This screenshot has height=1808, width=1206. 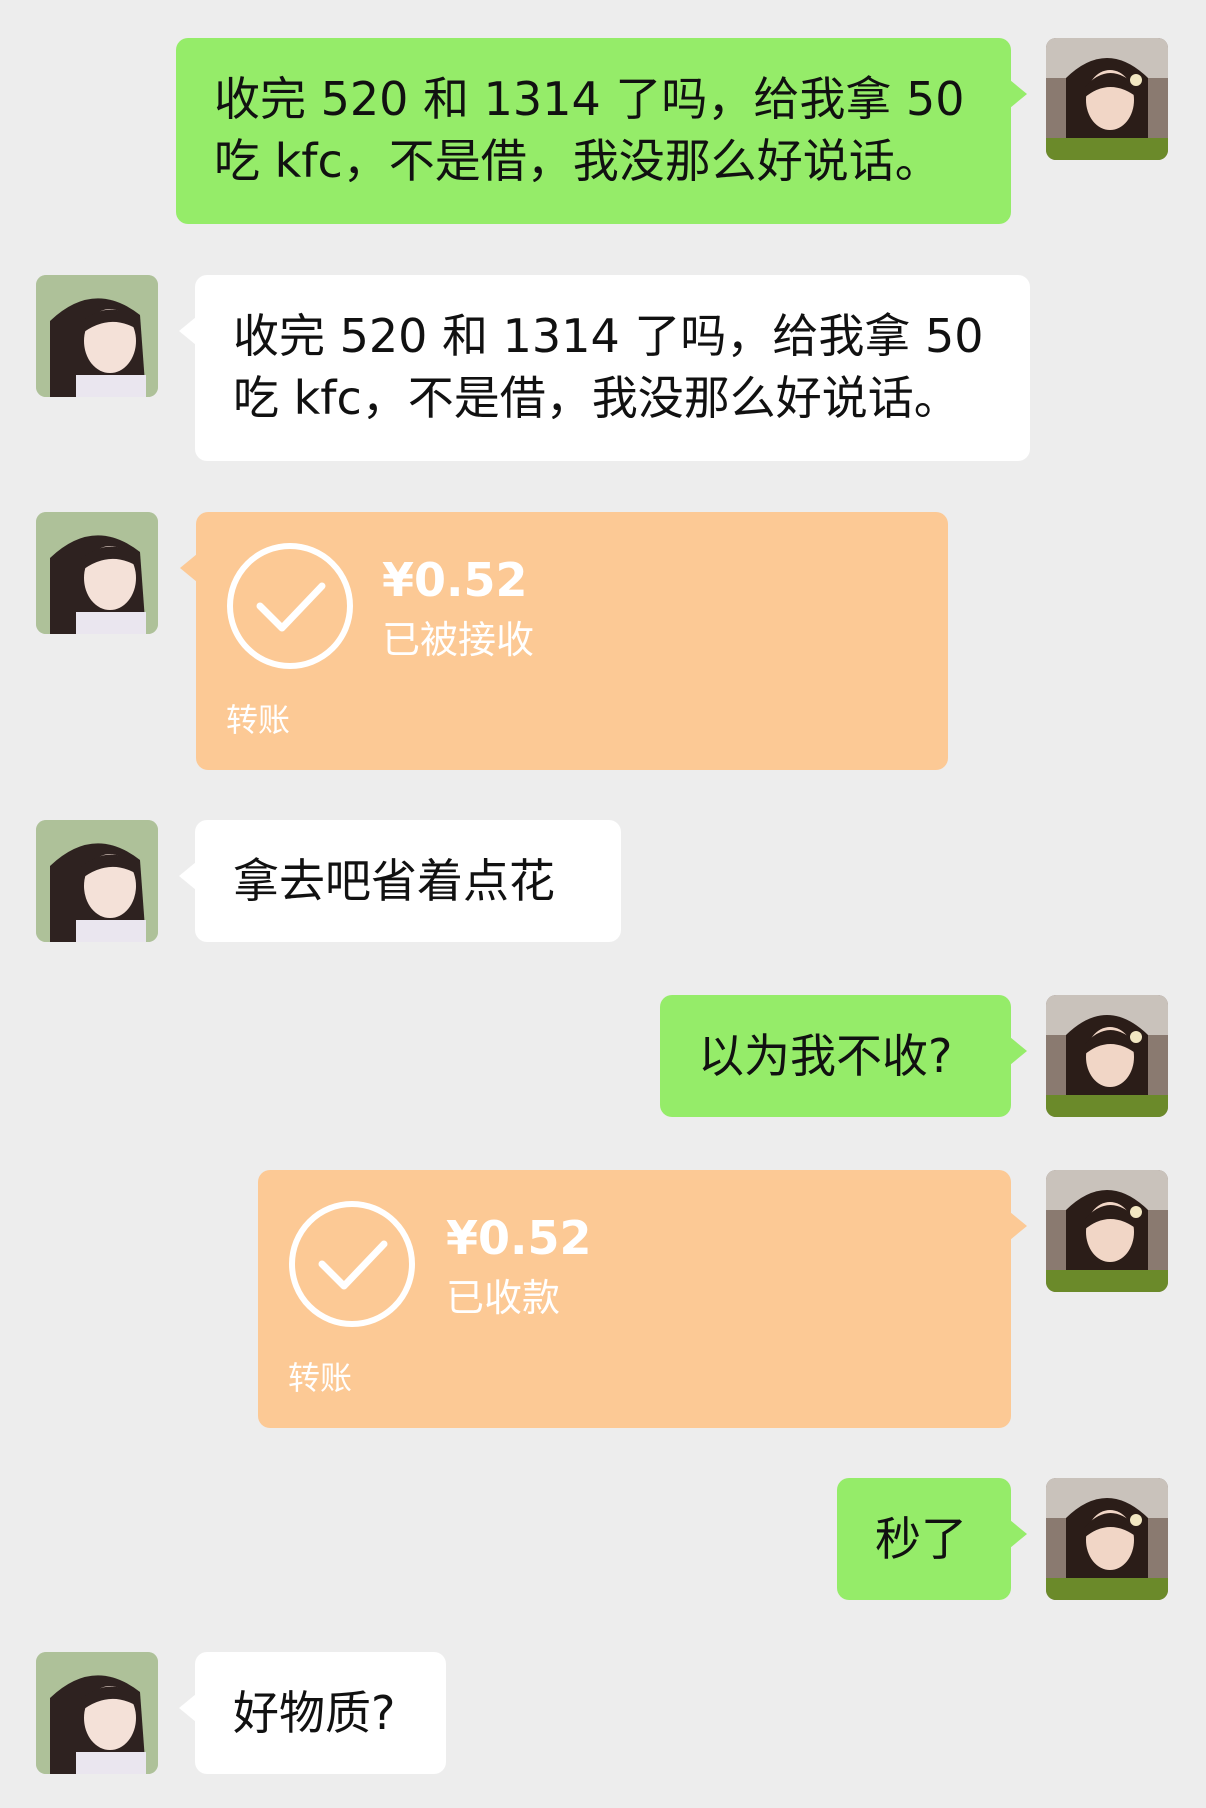 I want to click on message-bubble-received: 拿去吧省着点花, so click(x=400, y=881).